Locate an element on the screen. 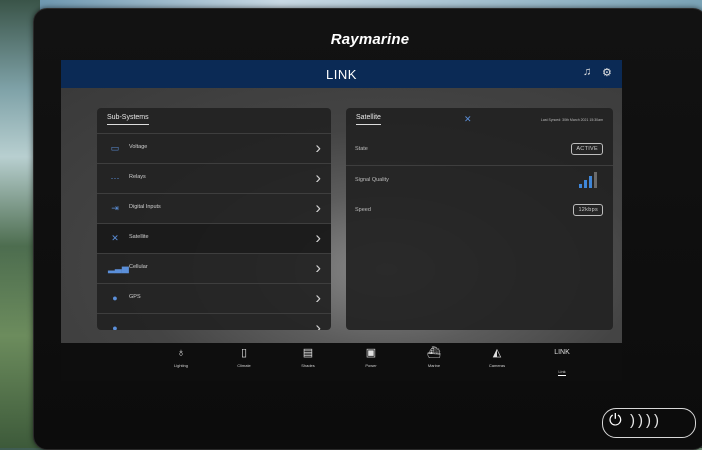 This screenshot has width=702, height=450. relay-icon: ⋯ is located at coordinates (115, 178).